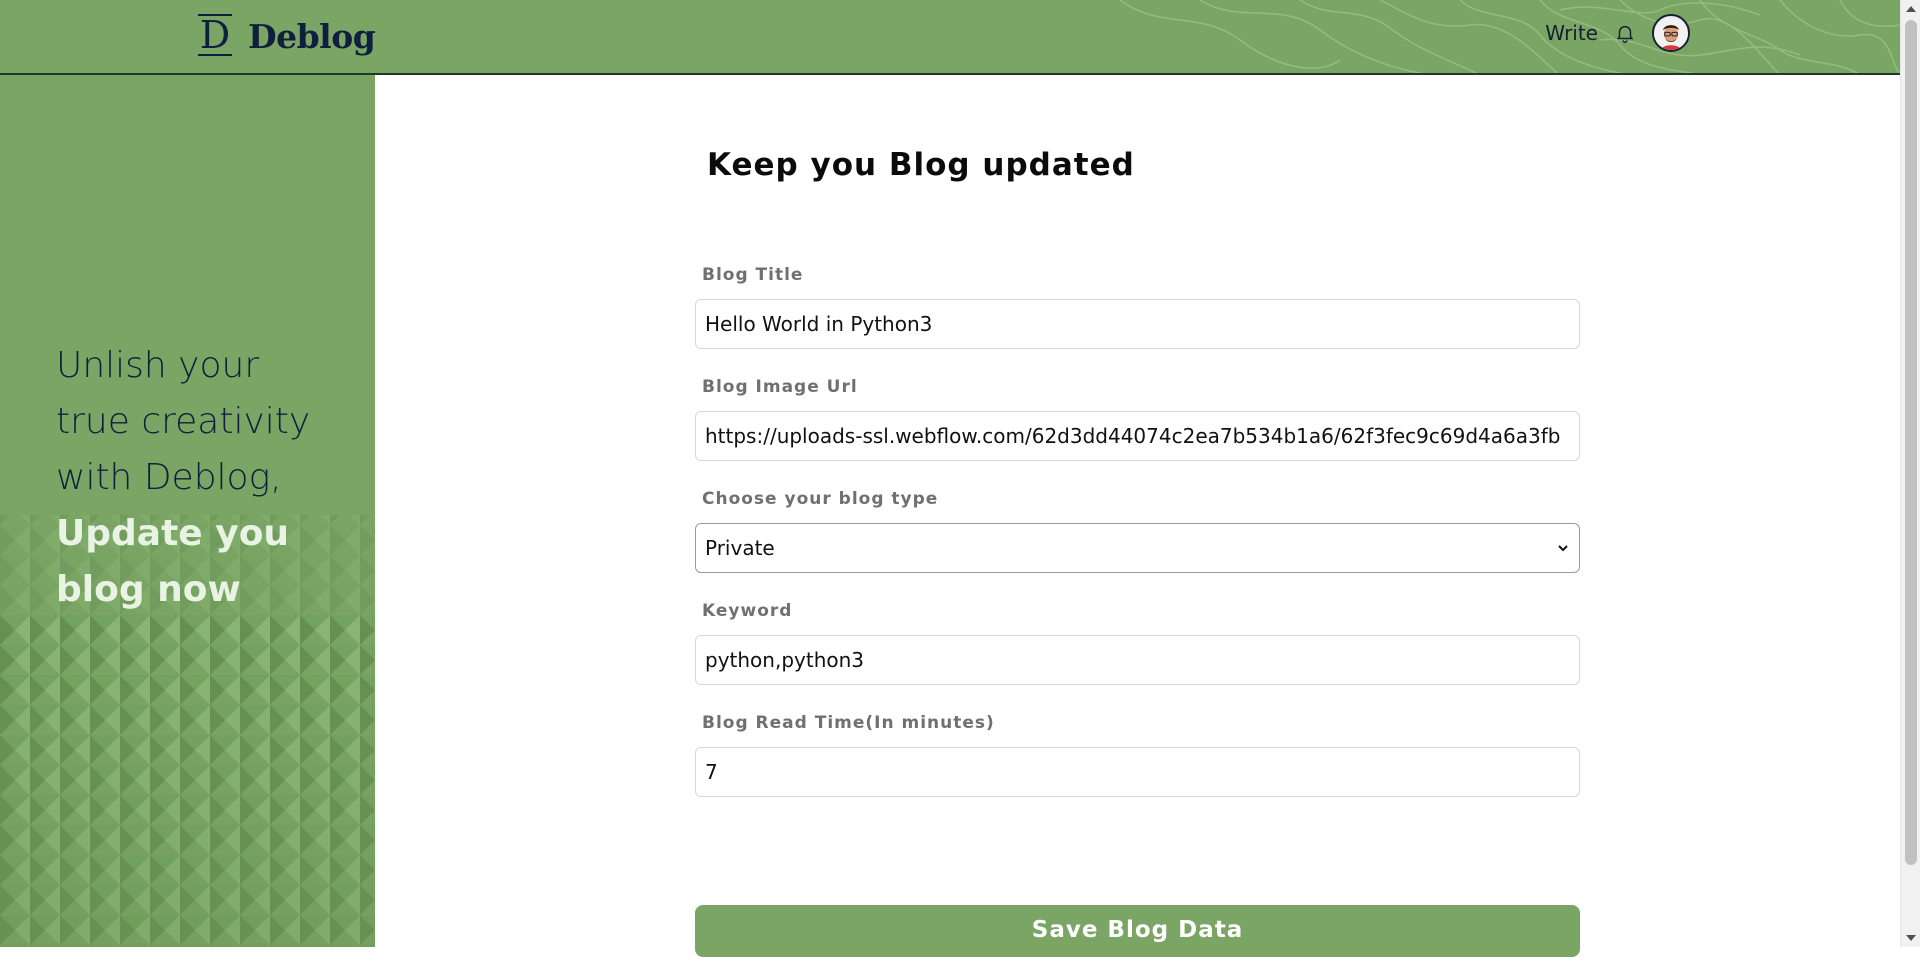  Describe the element at coordinates (1137, 772) in the screenshot. I see `read-time-input: 7` at that location.